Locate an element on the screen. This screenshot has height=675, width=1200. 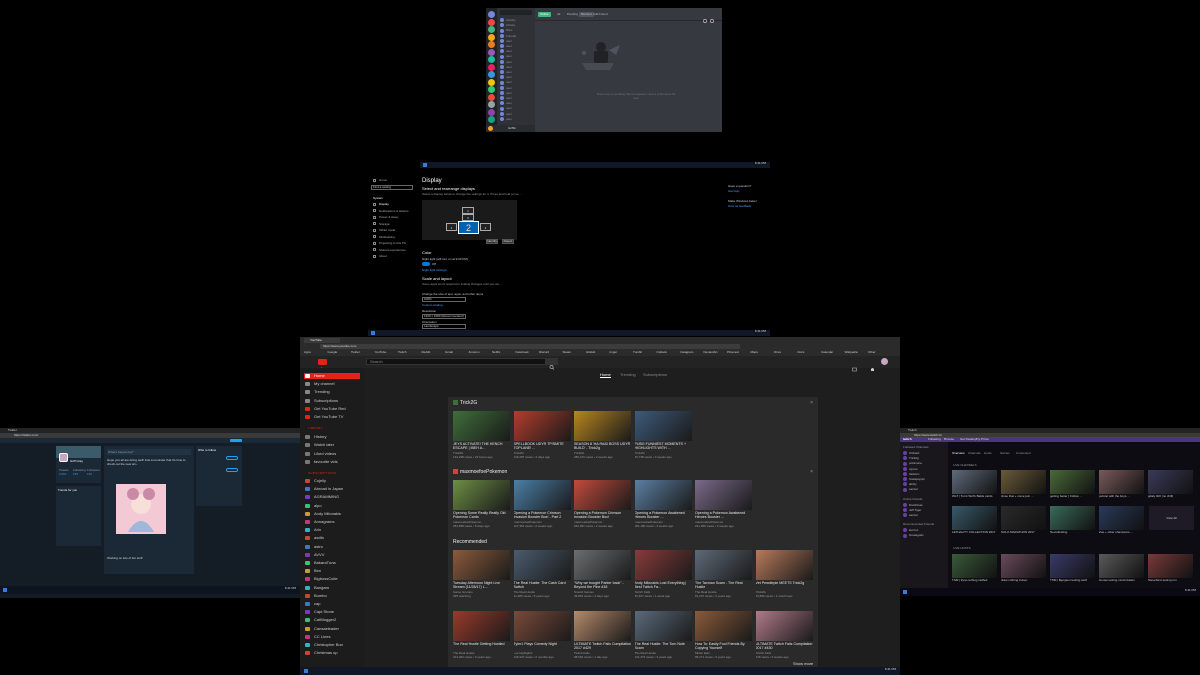
detect-button: Detect is located at coordinates (508, 241).